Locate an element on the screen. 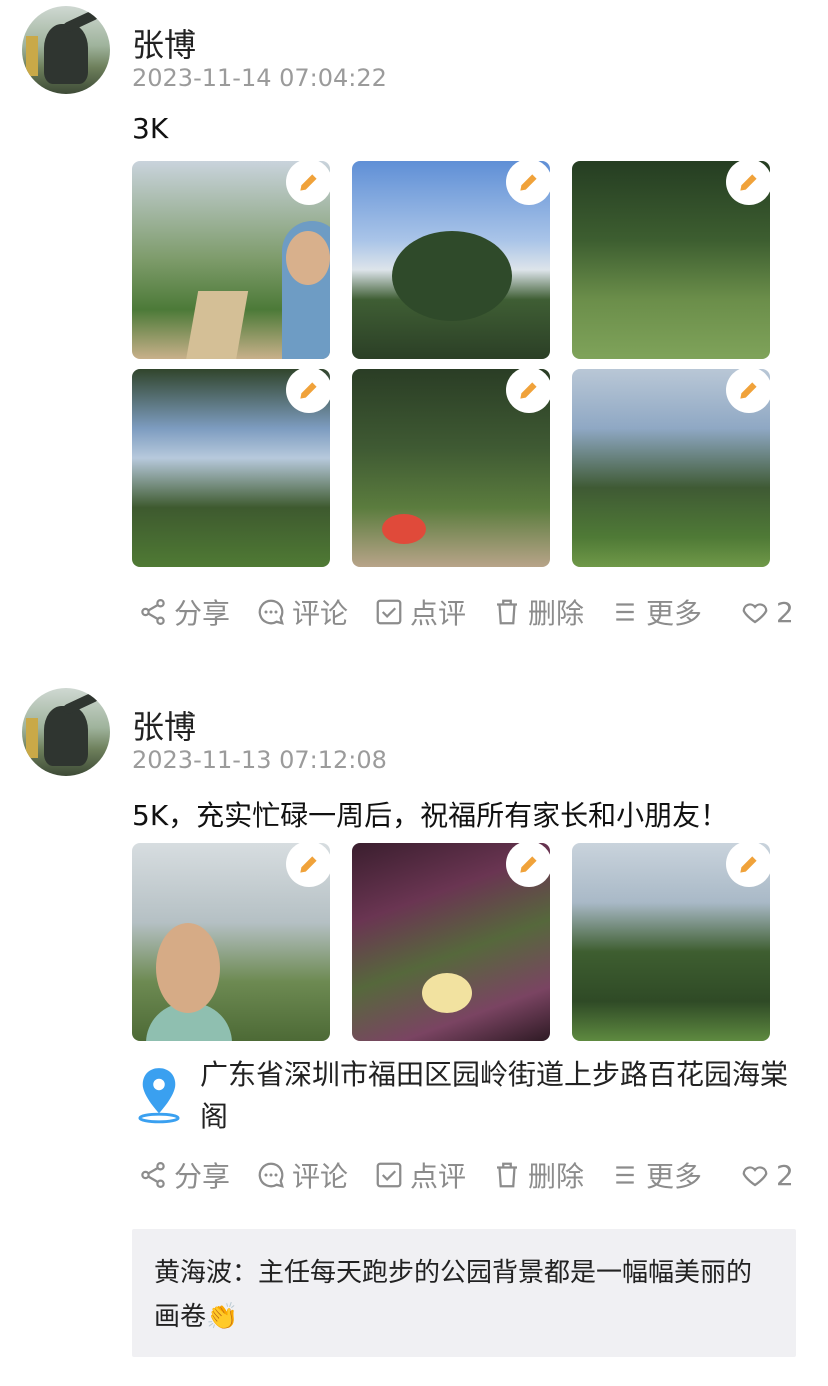 This screenshot has width=828, height=1386. location: 广东省深圳市福田区园岭街道上步路百花园海棠阁 is located at coordinates (466, 1099).